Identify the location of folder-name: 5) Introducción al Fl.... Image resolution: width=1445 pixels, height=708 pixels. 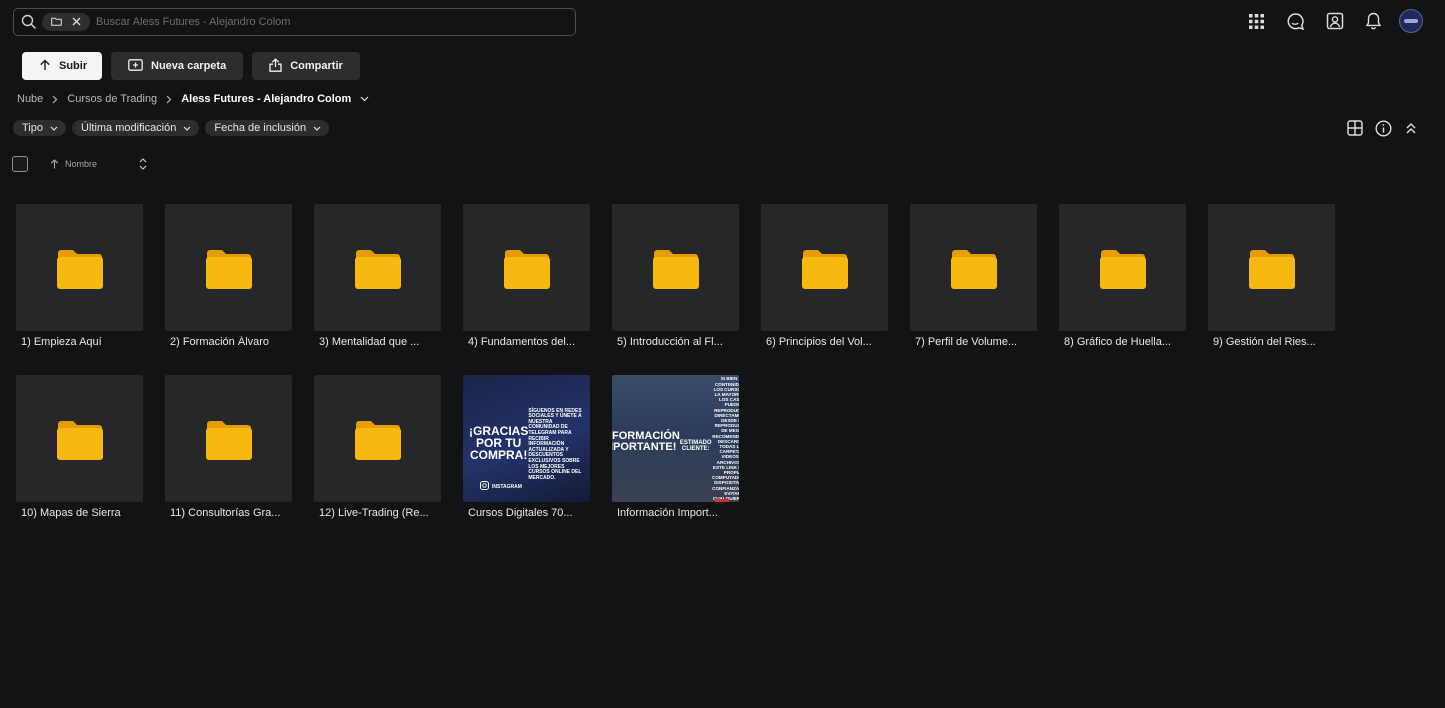
(670, 342).